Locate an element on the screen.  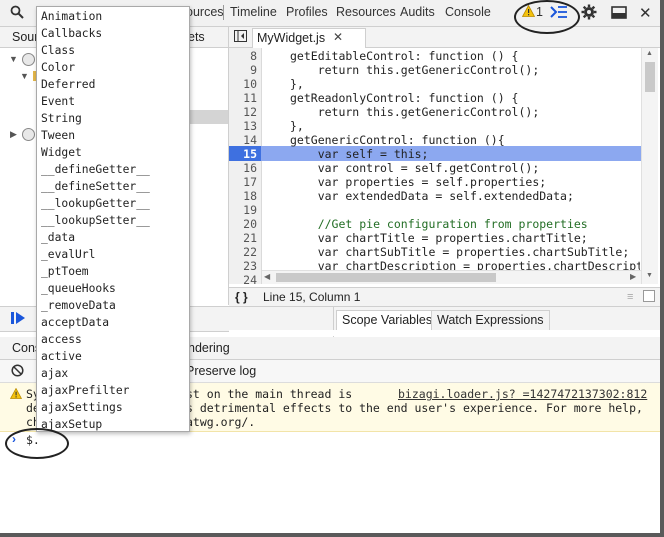
scroll-right-arrow-icon: ▶ is located at coordinates (633, 276).